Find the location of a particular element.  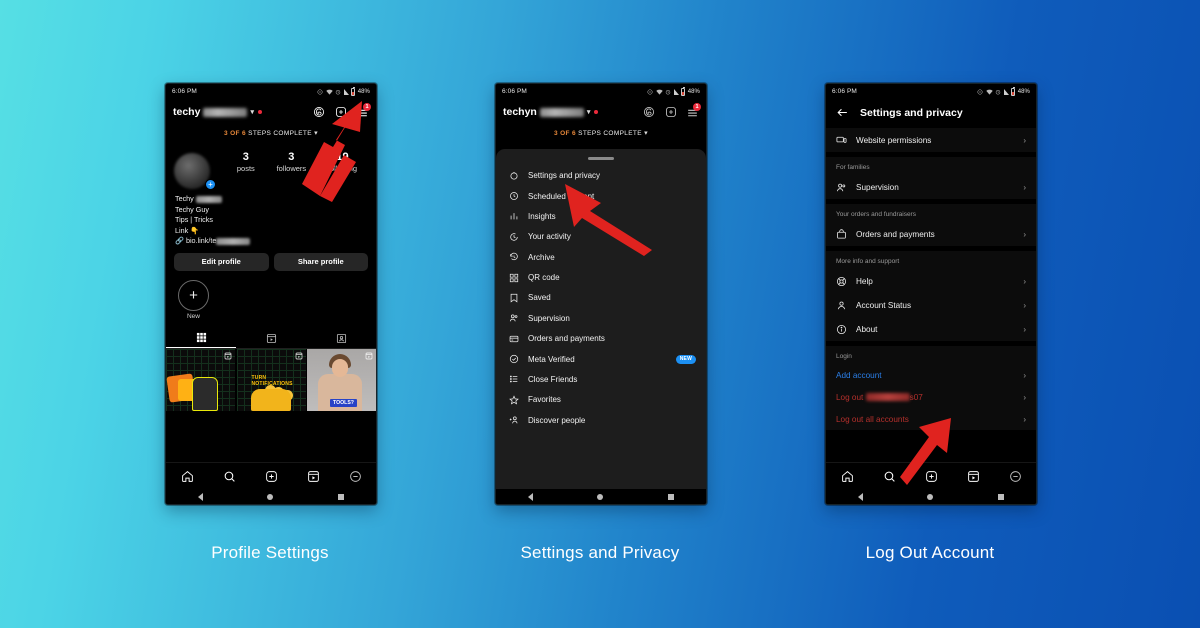

verified-icon is located at coordinates (514, 359).